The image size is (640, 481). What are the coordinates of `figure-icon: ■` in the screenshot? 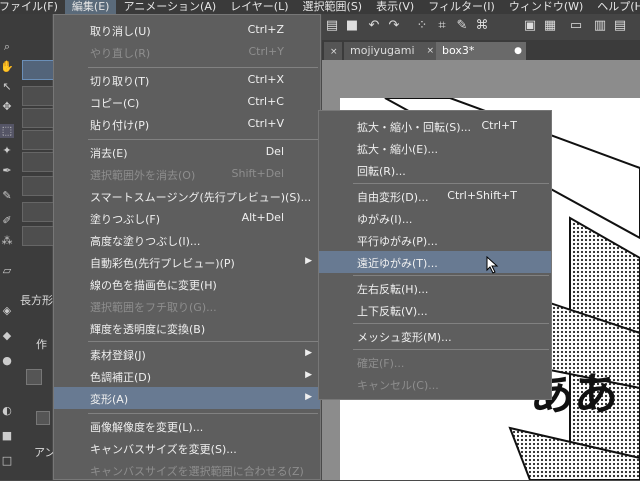 It's located at (7, 436).